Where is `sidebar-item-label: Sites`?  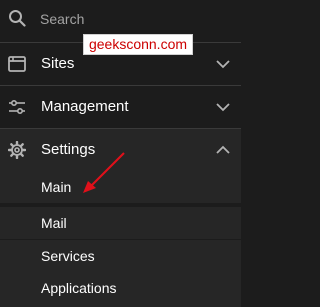
sidebar-item-label: Sites is located at coordinates (58, 63).